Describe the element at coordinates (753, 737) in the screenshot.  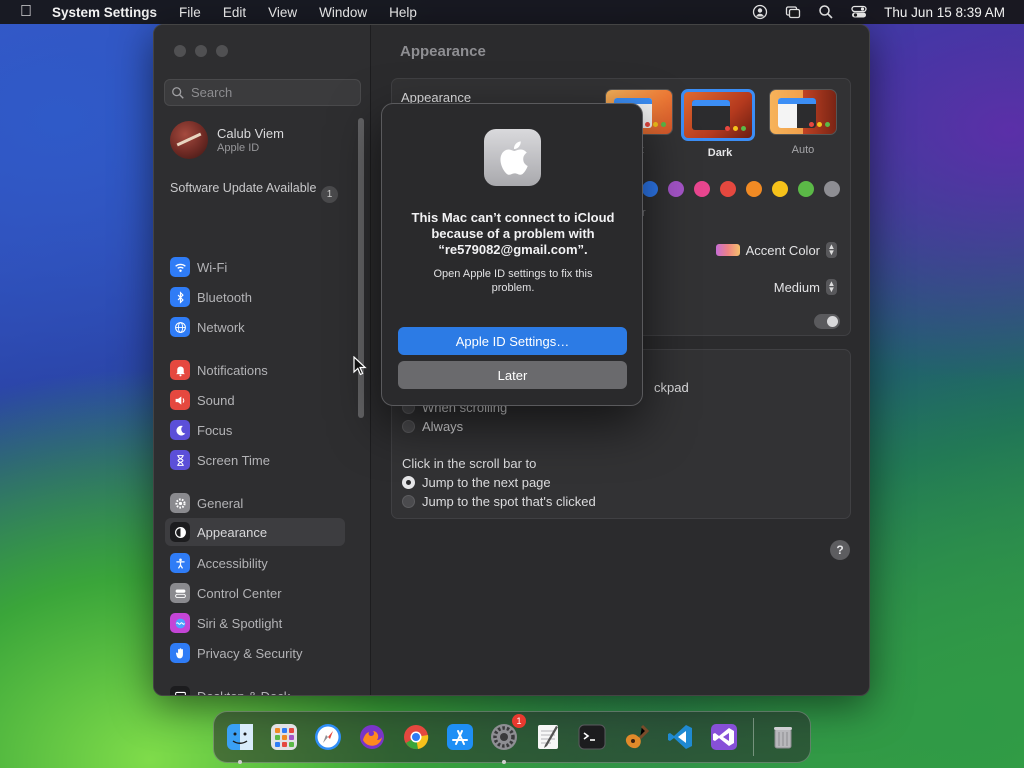
I see `dock-separator` at that location.